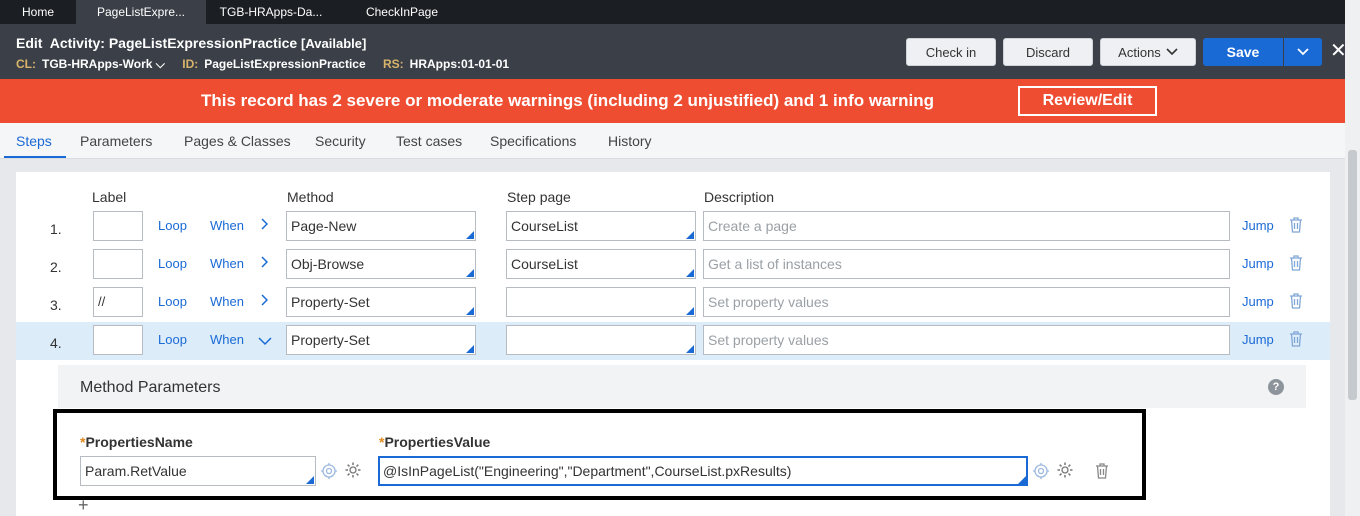 This screenshot has height=516, width=1360. What do you see at coordinates (285, 64) in the screenshot?
I see `id-value: PageListExpressionPractice` at bounding box center [285, 64].